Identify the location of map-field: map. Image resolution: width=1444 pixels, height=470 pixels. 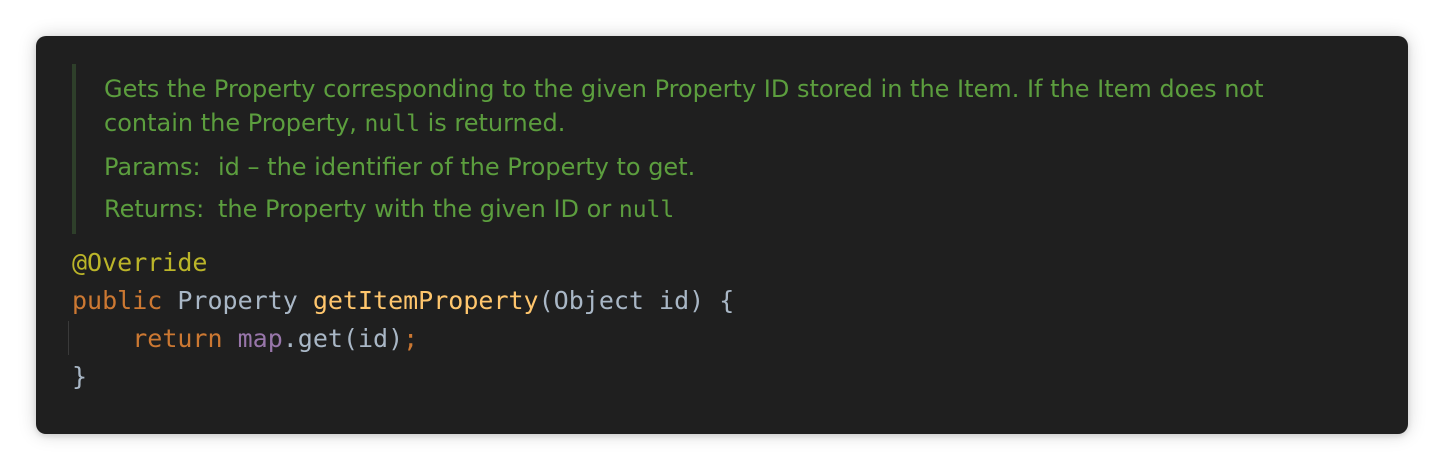
(260, 338).